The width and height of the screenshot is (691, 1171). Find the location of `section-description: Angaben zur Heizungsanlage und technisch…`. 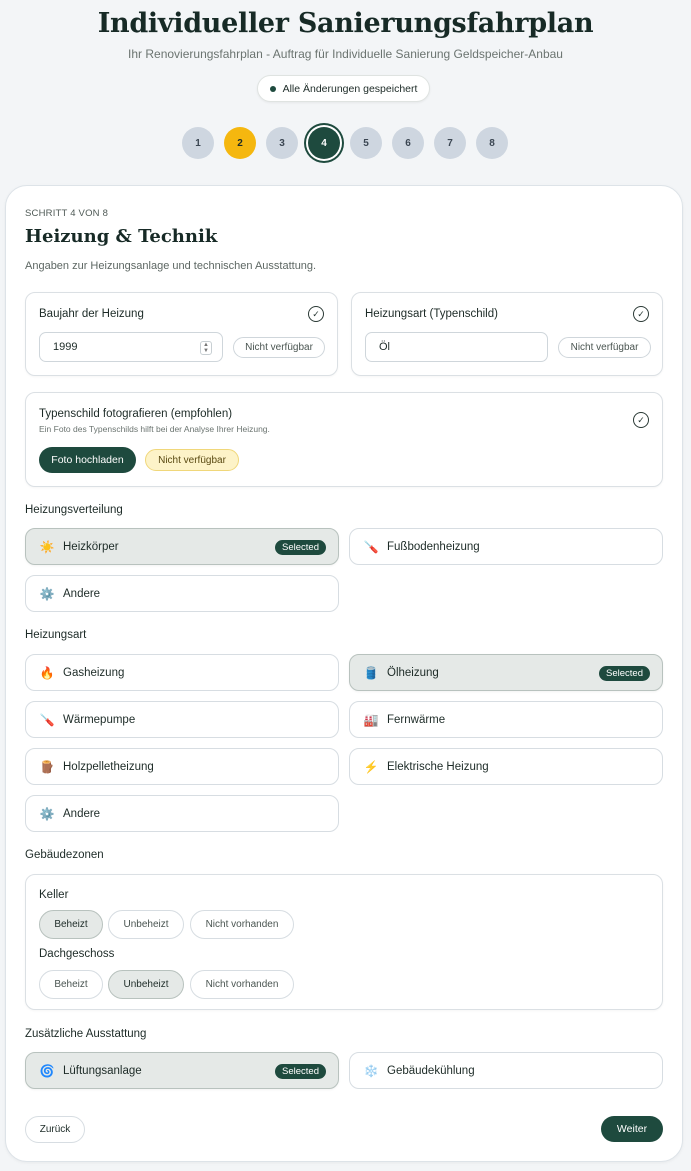

section-description: Angaben zur Heizungsanlage und technisch… is located at coordinates (171, 266).